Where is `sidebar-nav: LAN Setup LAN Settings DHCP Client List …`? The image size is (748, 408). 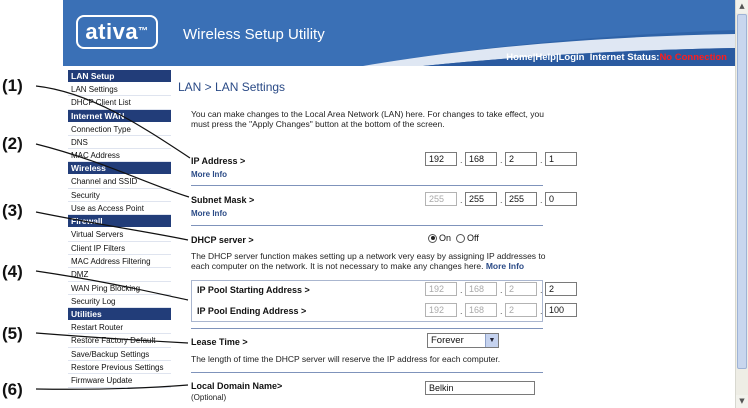 sidebar-nav: LAN Setup LAN Settings DHCP Client List … is located at coordinates (119, 239).